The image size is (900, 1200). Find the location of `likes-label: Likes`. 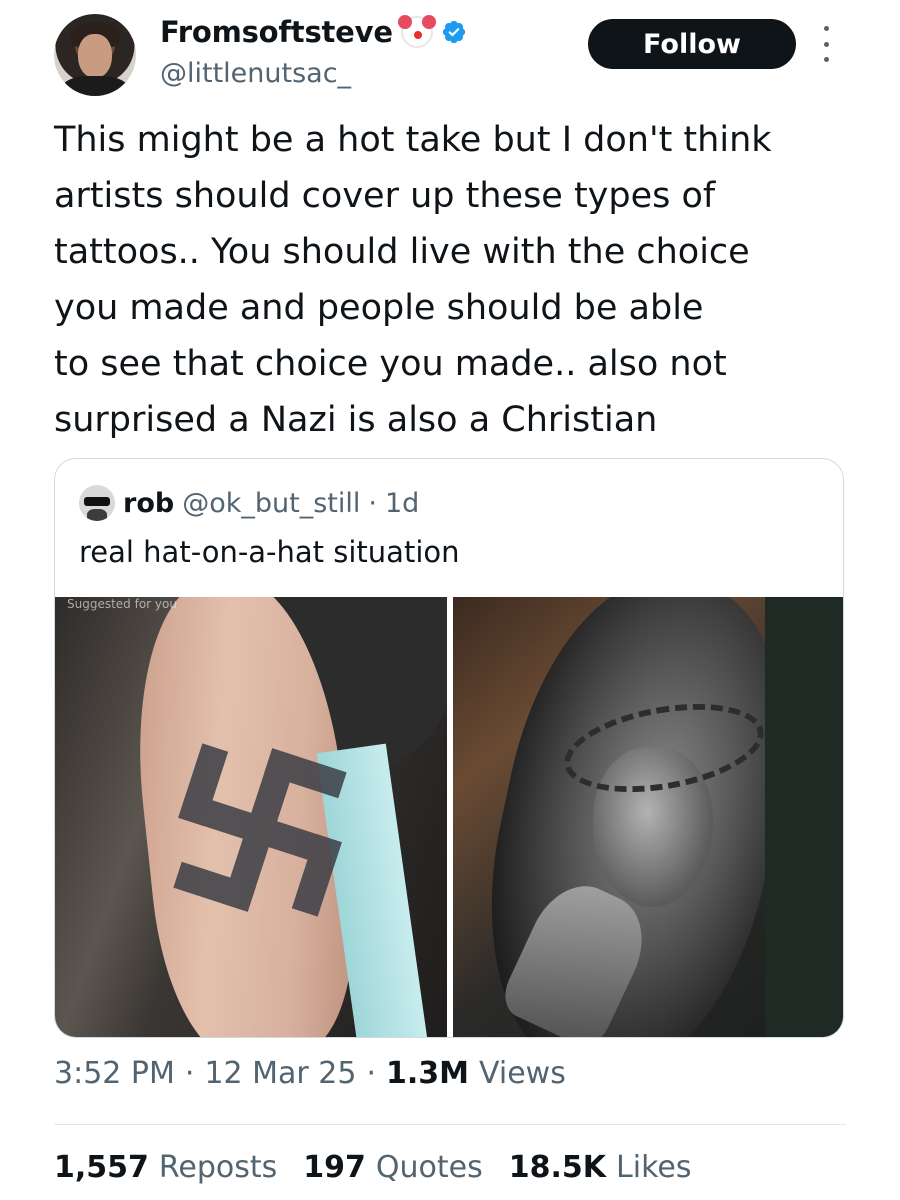

likes-label: Likes is located at coordinates (654, 1167).